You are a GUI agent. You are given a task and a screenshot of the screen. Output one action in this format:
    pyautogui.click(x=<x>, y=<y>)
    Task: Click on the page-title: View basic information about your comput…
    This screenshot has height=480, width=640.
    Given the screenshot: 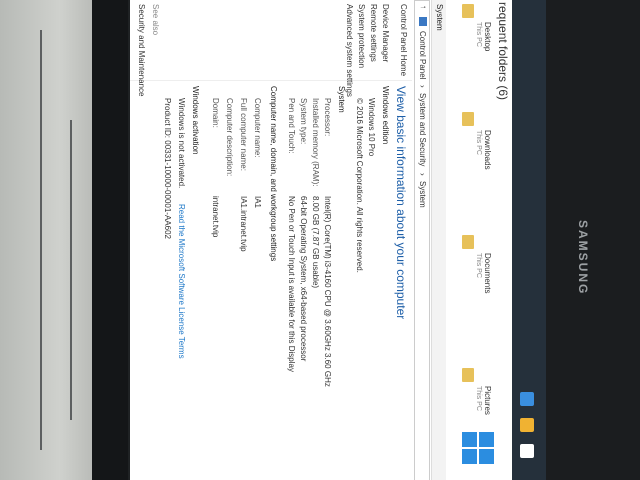 What is the action you would take?
    pyautogui.click(x=401, y=203)
    